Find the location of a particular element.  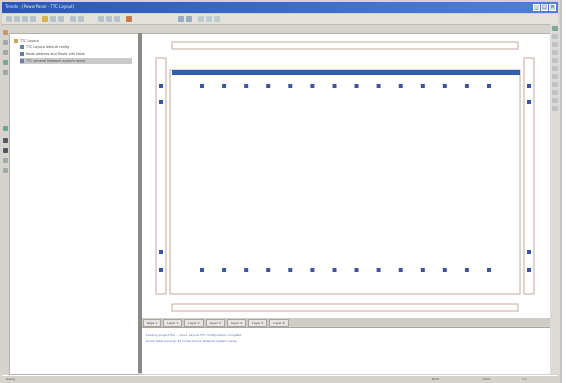

cut-icon is located at coordinates (45, 19).